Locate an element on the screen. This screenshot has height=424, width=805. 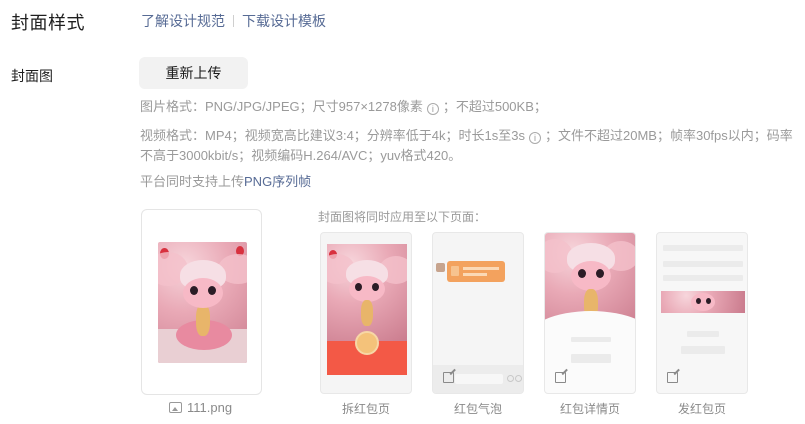
cover-banner is located at coordinates (703, 302).